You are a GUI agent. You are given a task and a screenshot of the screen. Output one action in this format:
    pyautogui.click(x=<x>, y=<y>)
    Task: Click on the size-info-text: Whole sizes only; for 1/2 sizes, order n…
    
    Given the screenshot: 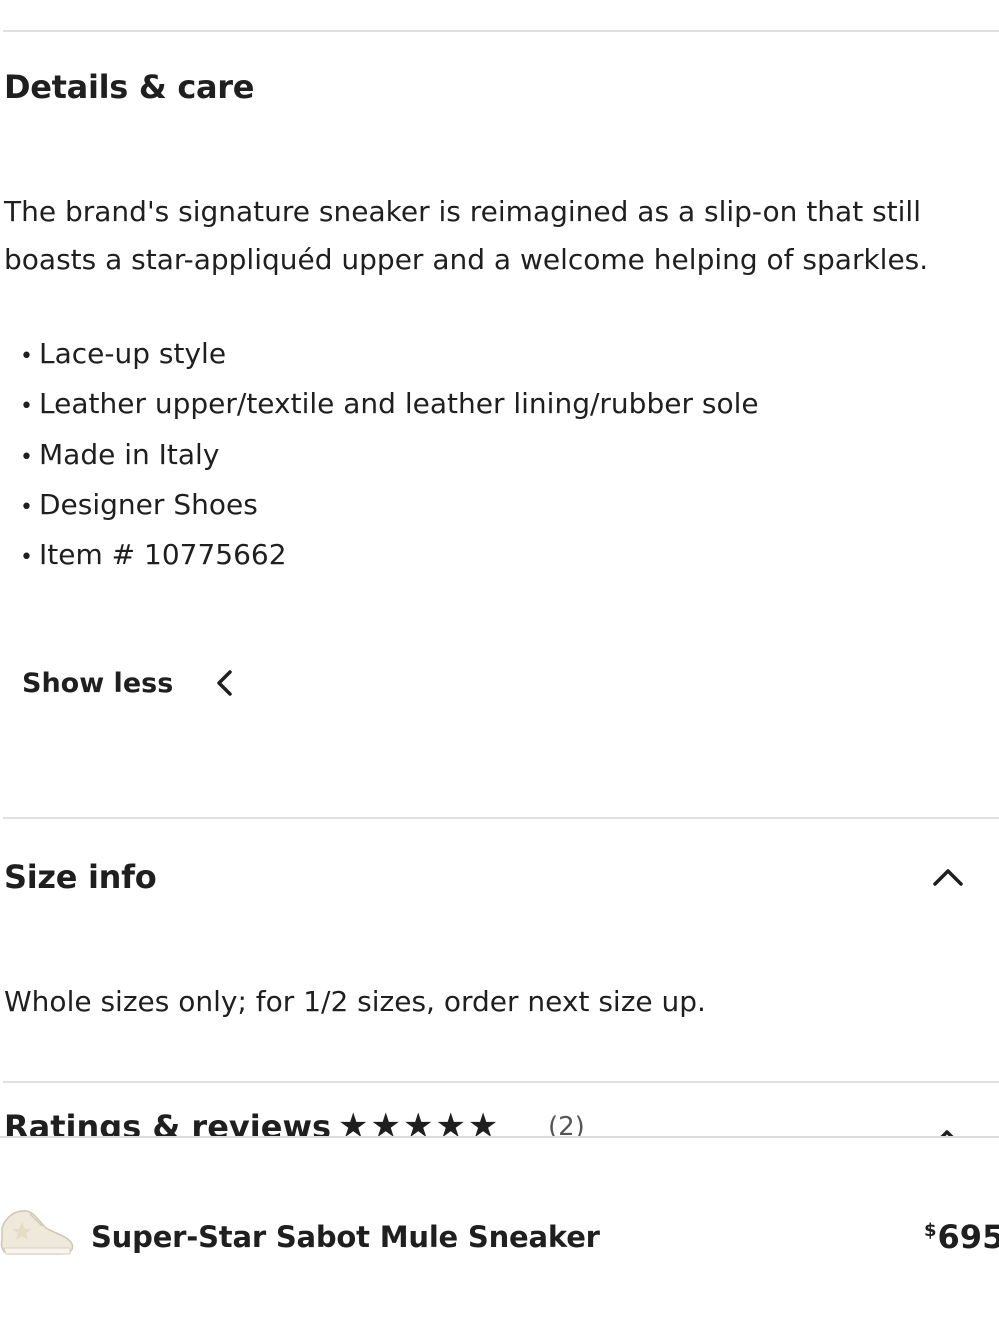 What is the action you would take?
    pyautogui.click(x=355, y=1001)
    